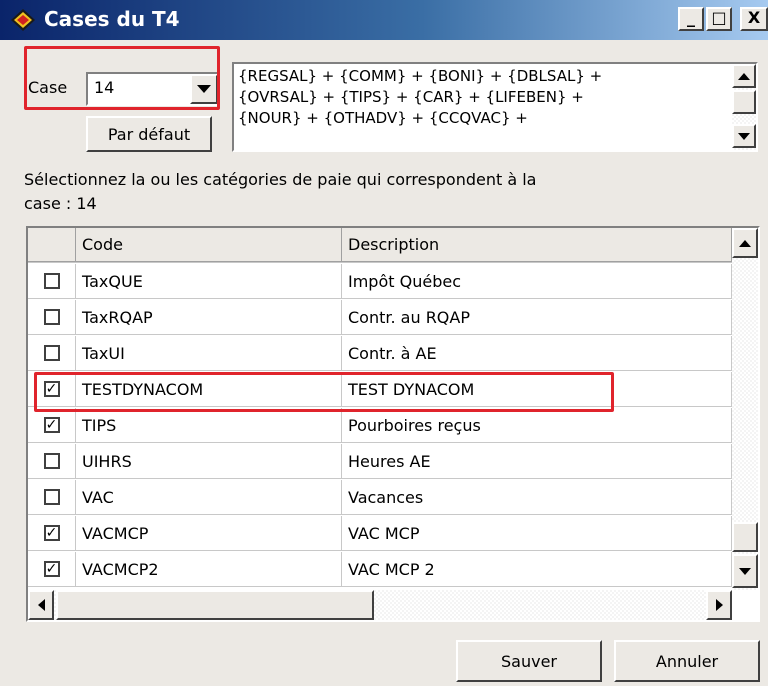 The image size is (768, 686). I want to click on grid-scroll-down, so click(745, 571).